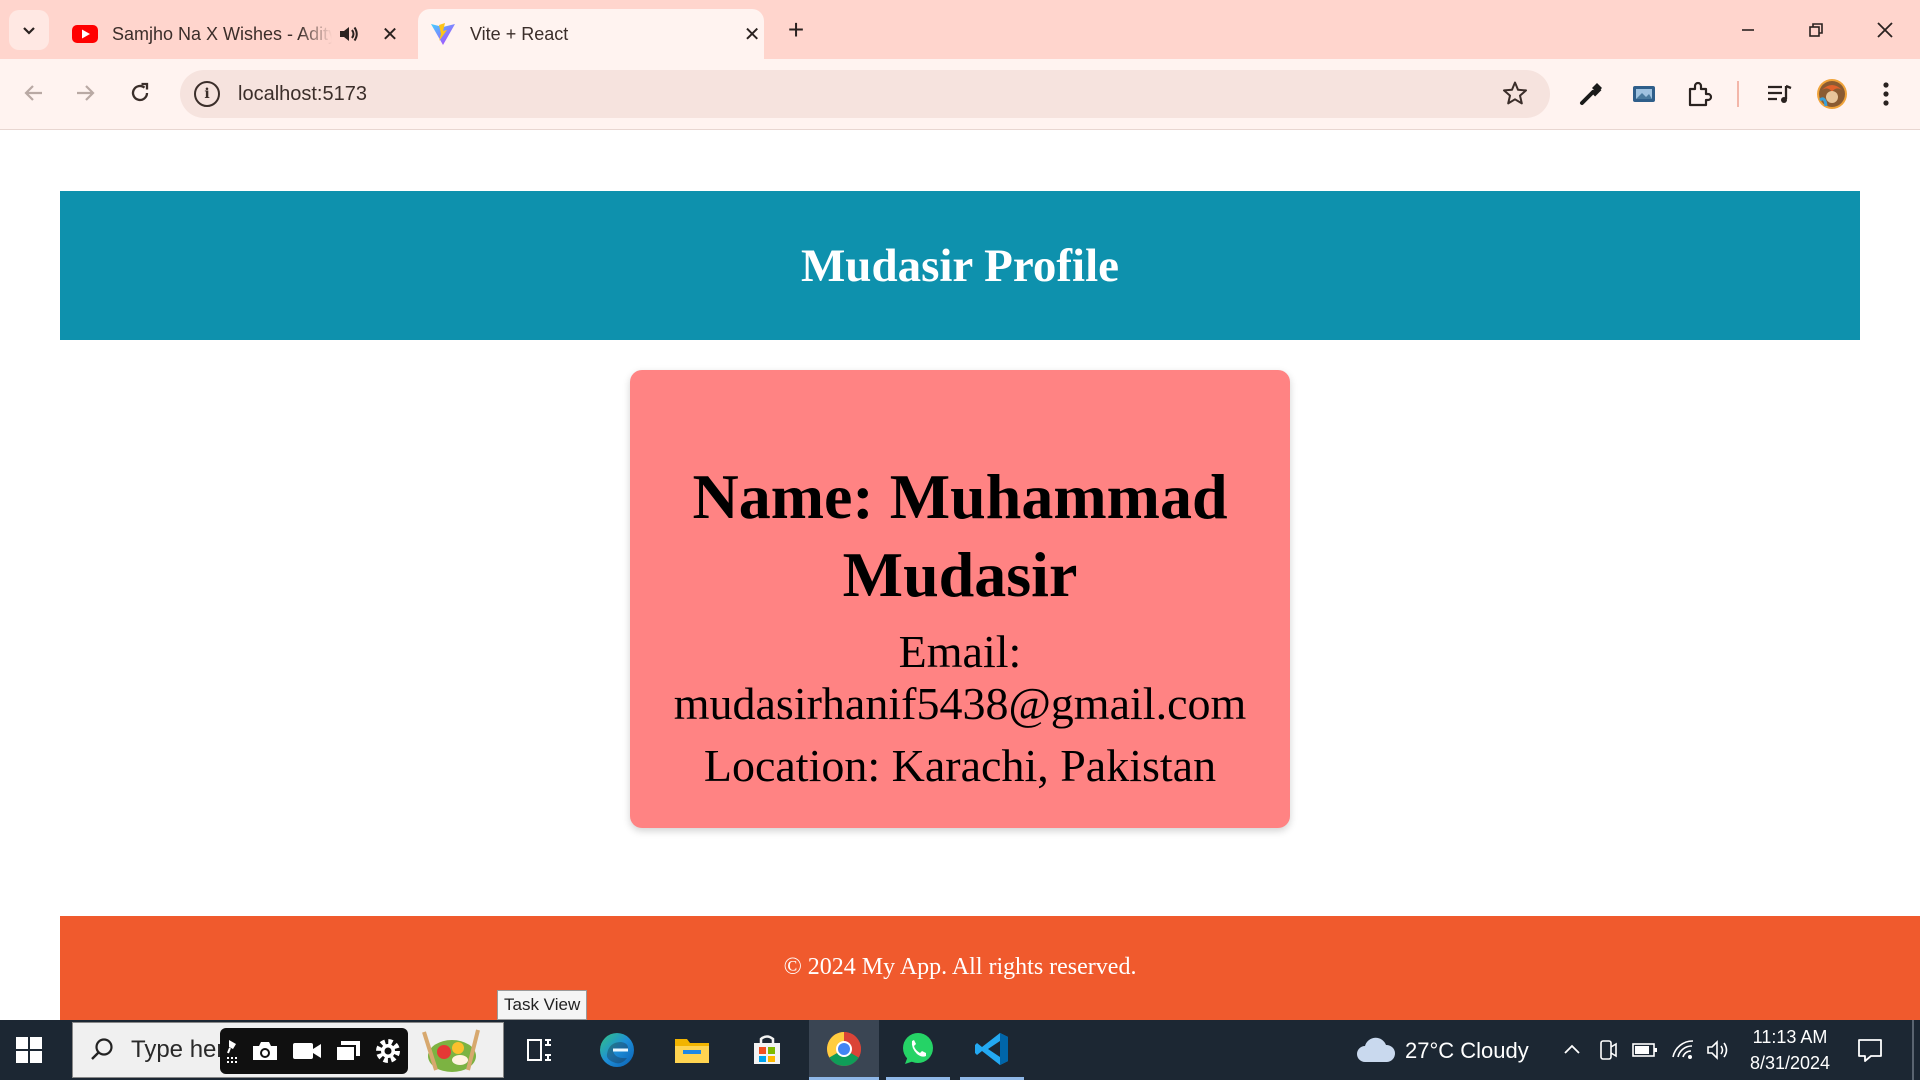  I want to click on arrow-left-icon, so click(33, 93).